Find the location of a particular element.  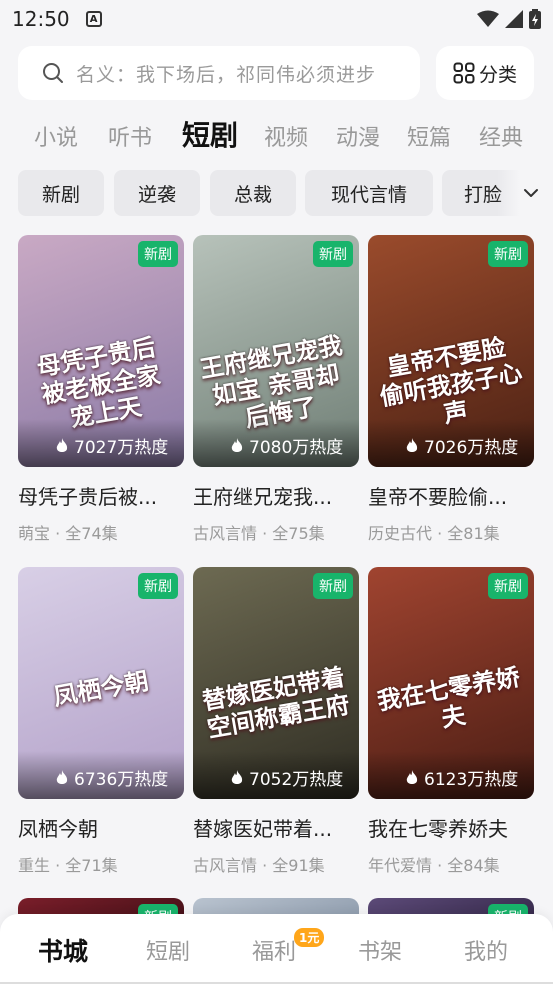

drama-meta: 重生 · 全71集 is located at coordinates (101, 864).